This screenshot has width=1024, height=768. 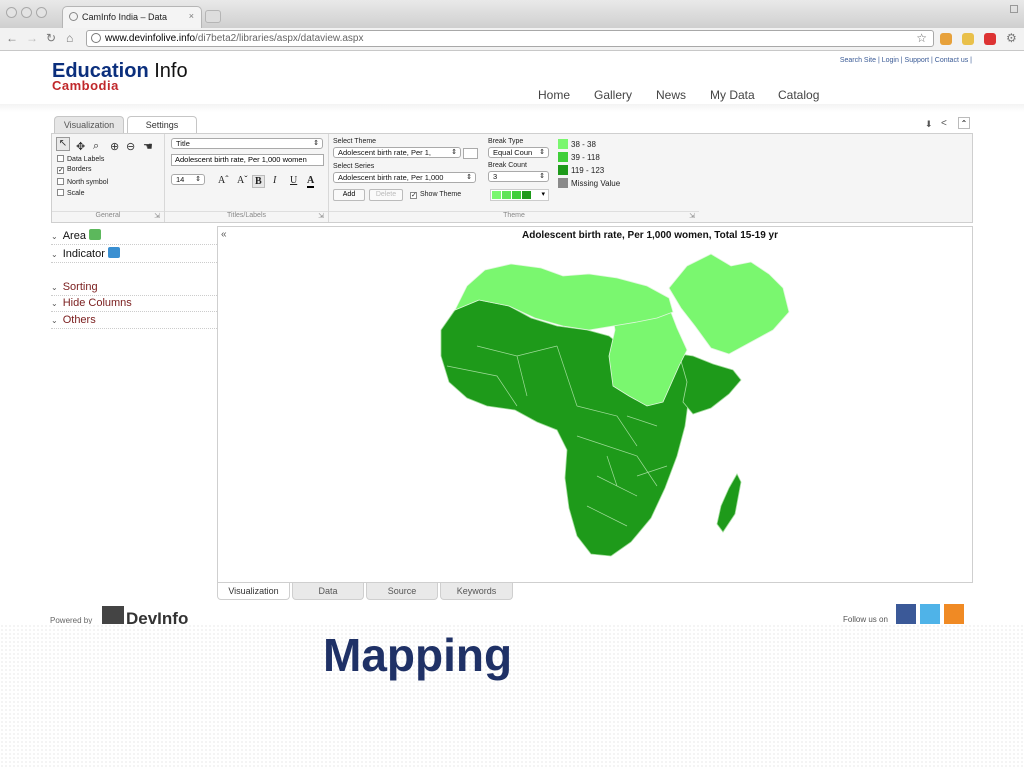 What do you see at coordinates (512, 14) in the screenshot?
I see `browser-tab-bar: CamInfo India – Data ×` at bounding box center [512, 14].